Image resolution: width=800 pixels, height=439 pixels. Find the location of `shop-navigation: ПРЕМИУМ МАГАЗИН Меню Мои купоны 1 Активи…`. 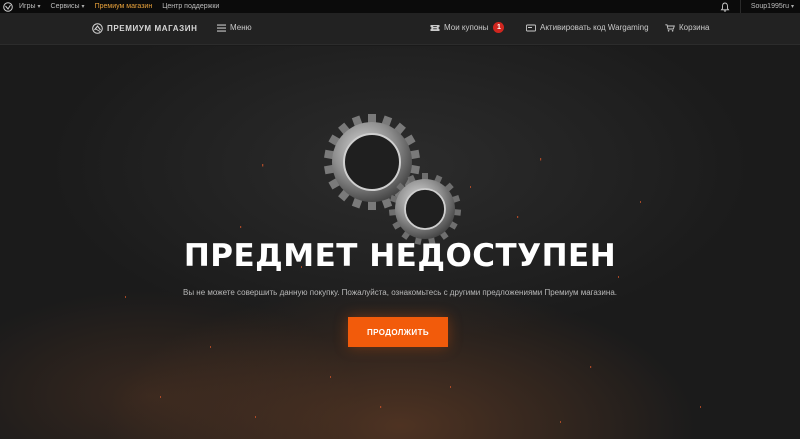

shop-navigation: ПРЕМИУМ МАГАЗИН Меню Мои купоны 1 Активи… is located at coordinates (400, 29).